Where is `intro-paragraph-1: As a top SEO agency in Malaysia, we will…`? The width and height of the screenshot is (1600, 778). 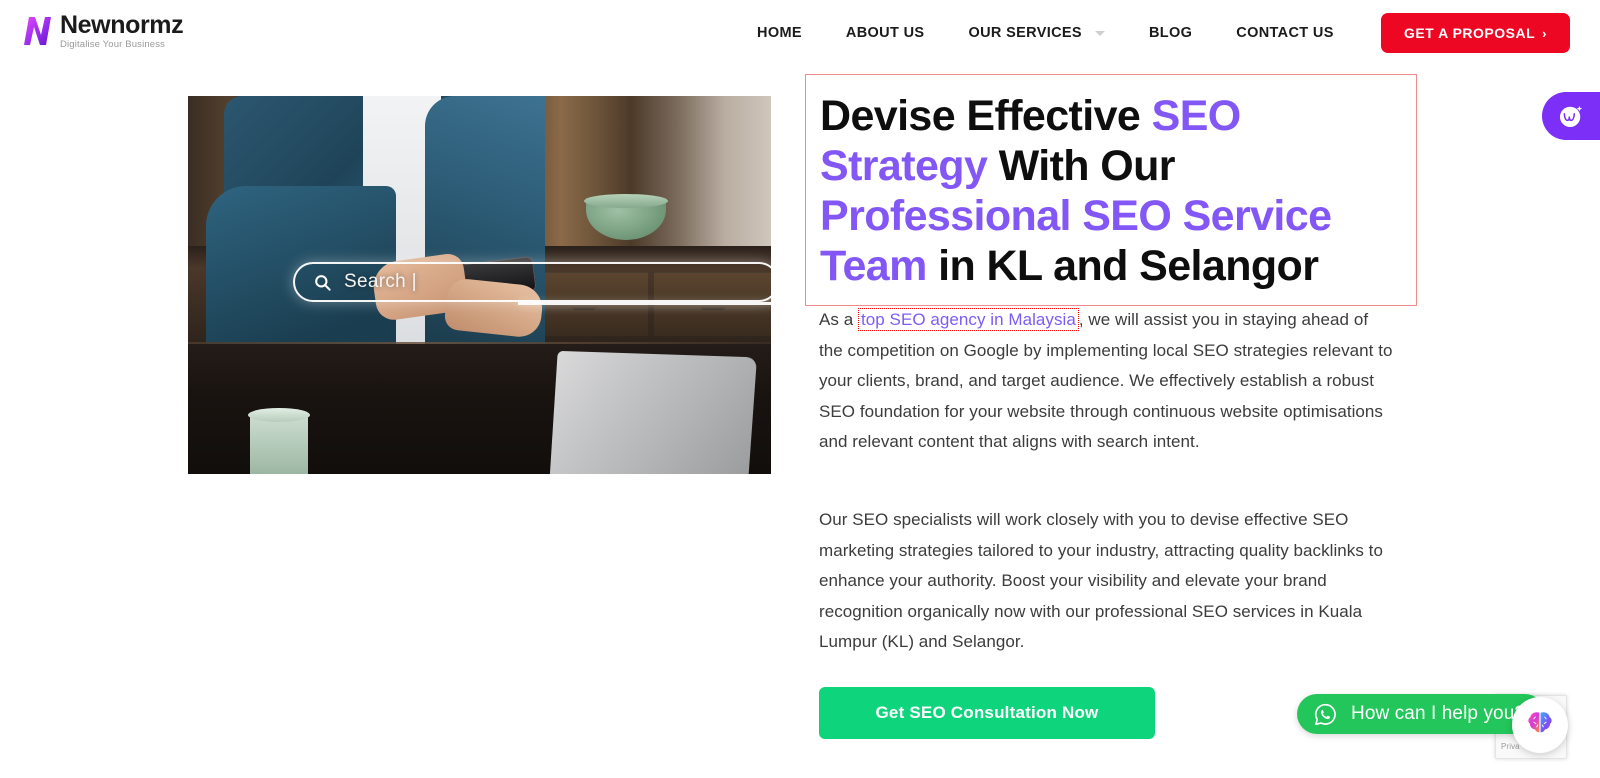
intro-paragraph-1: As a top SEO agency in Malaysia, we will… is located at coordinates (1106, 381).